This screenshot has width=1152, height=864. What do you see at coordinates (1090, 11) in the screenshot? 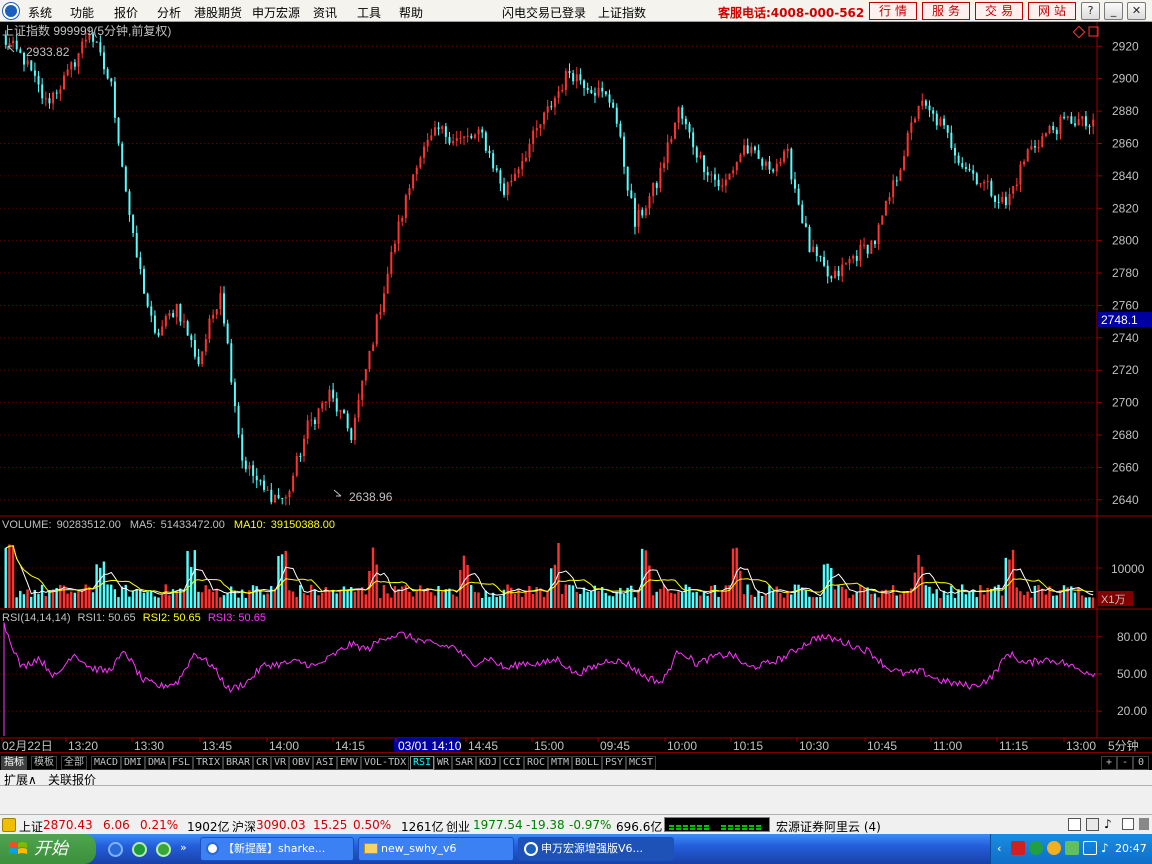
I see `help-window-button: ?` at bounding box center [1090, 11].